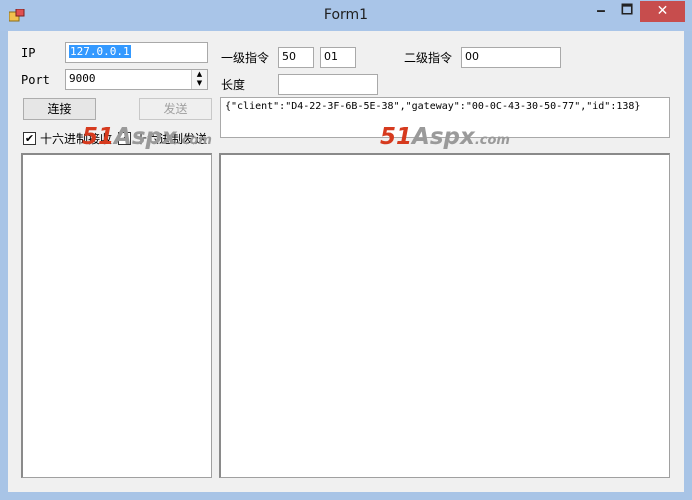  Describe the element at coordinates (29, 138) in the screenshot. I see `hex-receive-checkbox: ✔` at that location.